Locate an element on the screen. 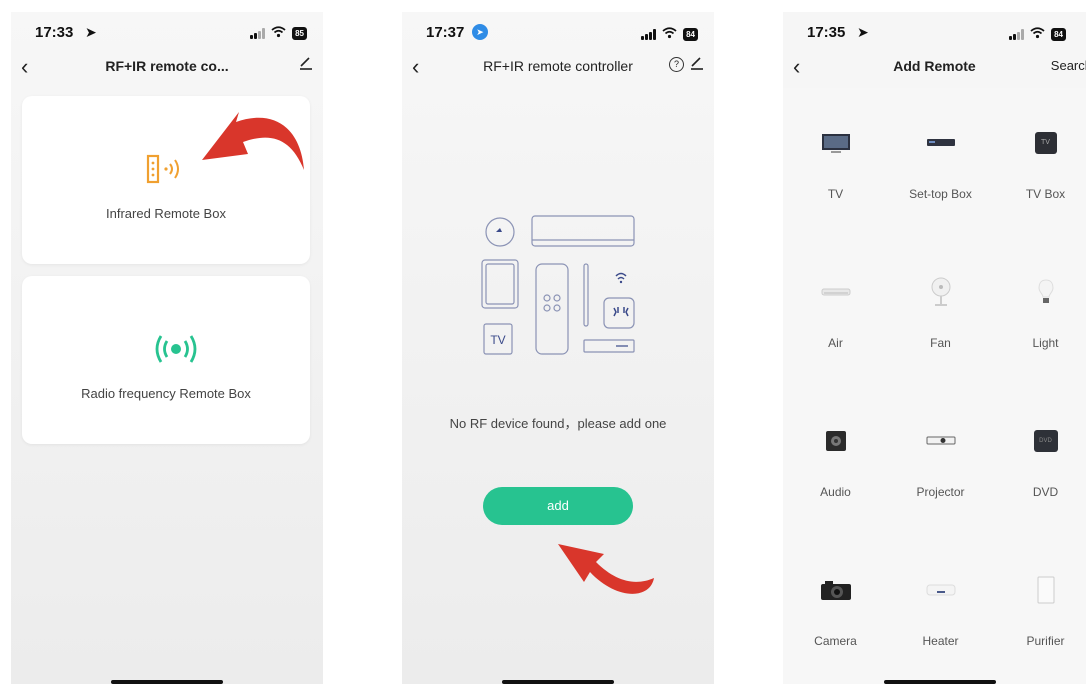  status-bar: 17:33 ➤ 85 is located at coordinates (171, 34).